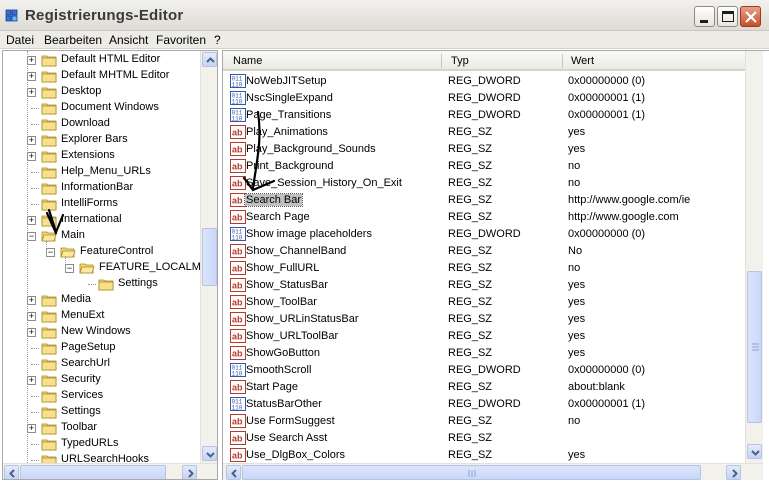 The width and height of the screenshot is (769, 483). I want to click on tree-horizontal-scrollbar, so click(110, 471).